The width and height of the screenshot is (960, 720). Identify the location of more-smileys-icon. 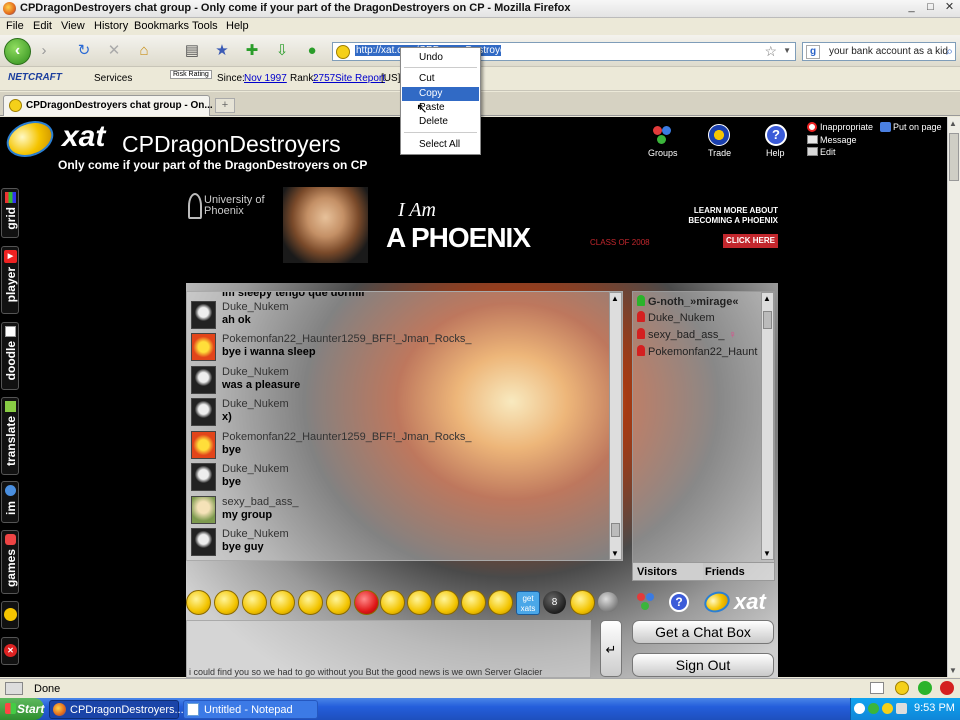
(608, 602).